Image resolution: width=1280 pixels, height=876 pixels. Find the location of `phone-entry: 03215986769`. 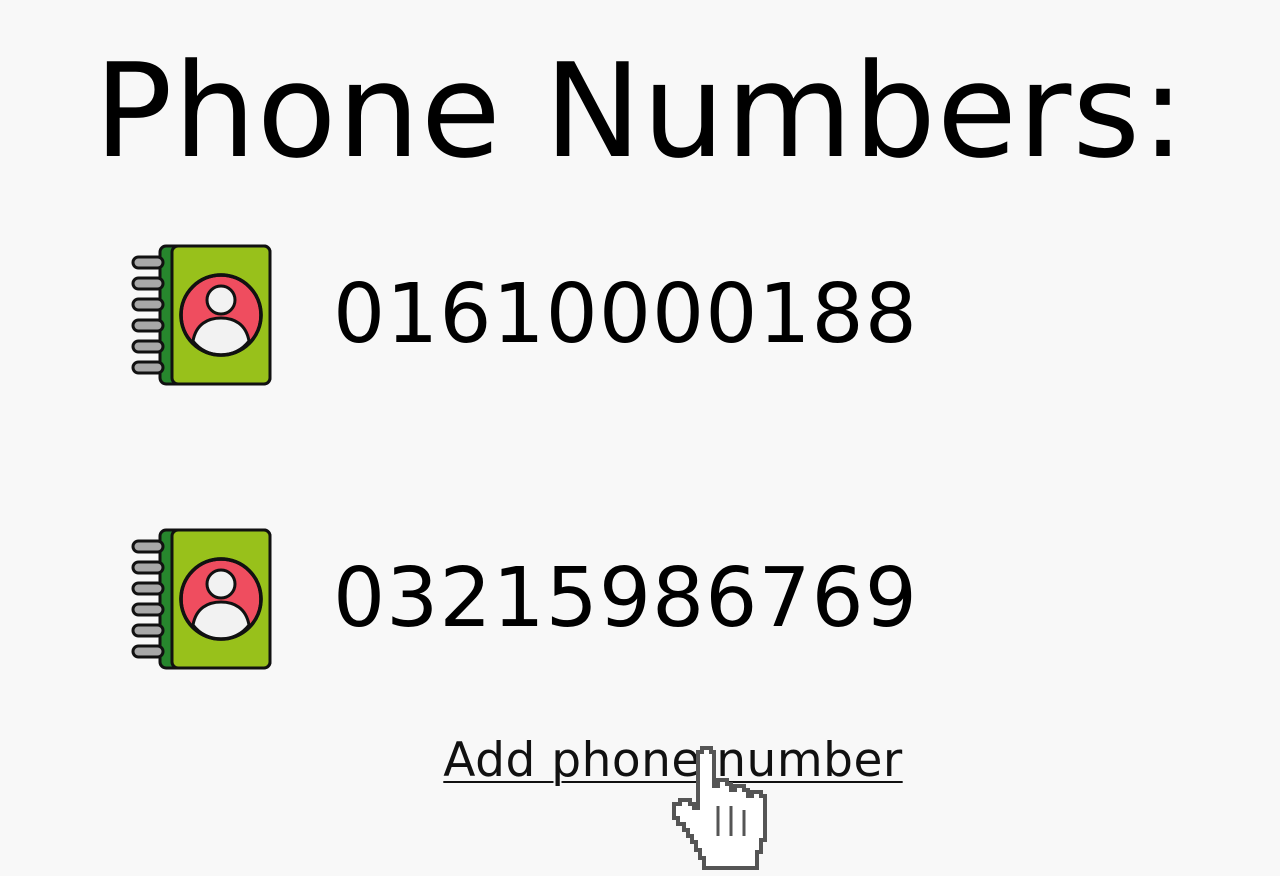

phone-entry: 03215986769 is located at coordinates (524, 599).